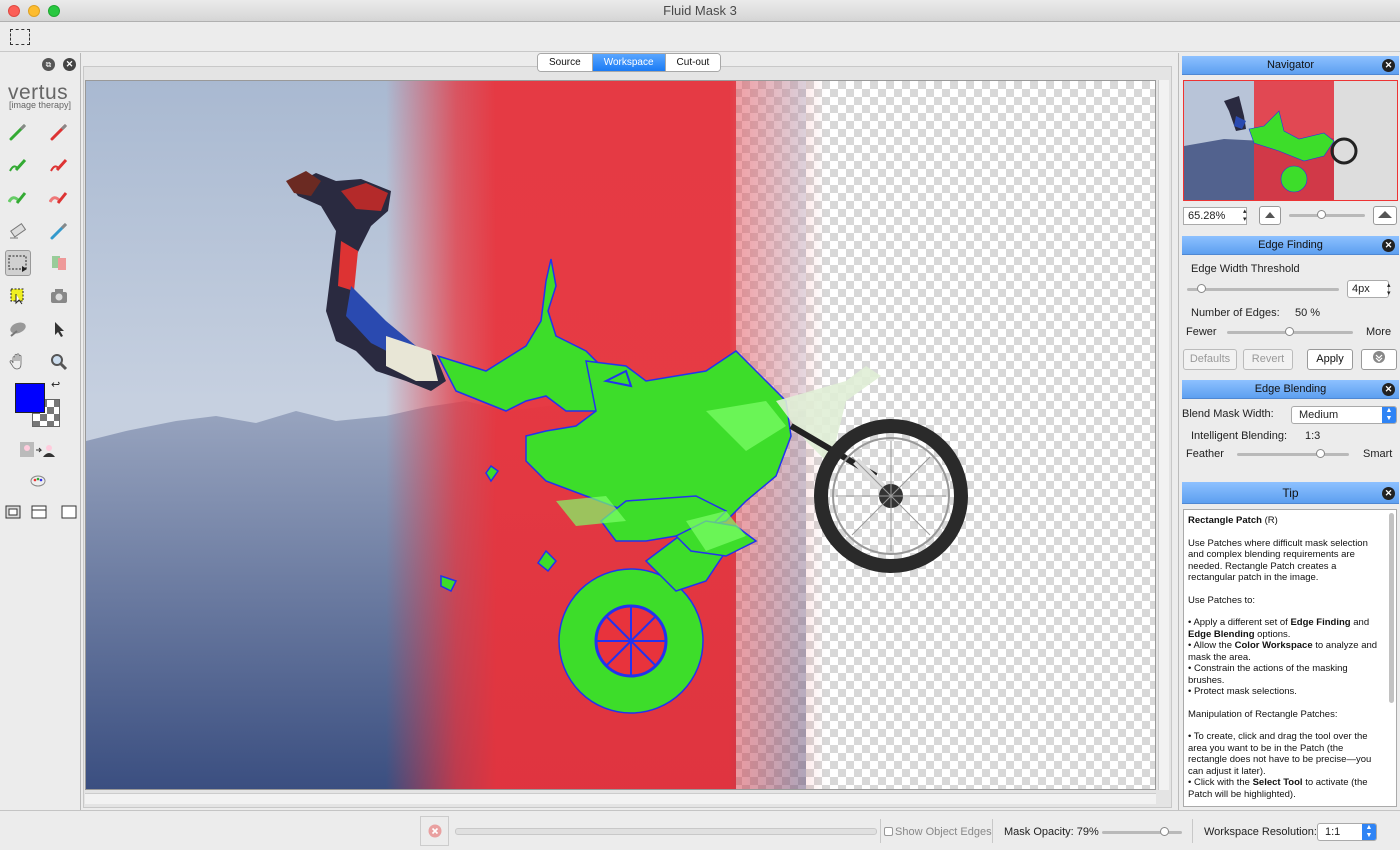  Describe the element at coordinates (55, 384) in the screenshot. I see `swap-colors-icon: ↩` at that location.